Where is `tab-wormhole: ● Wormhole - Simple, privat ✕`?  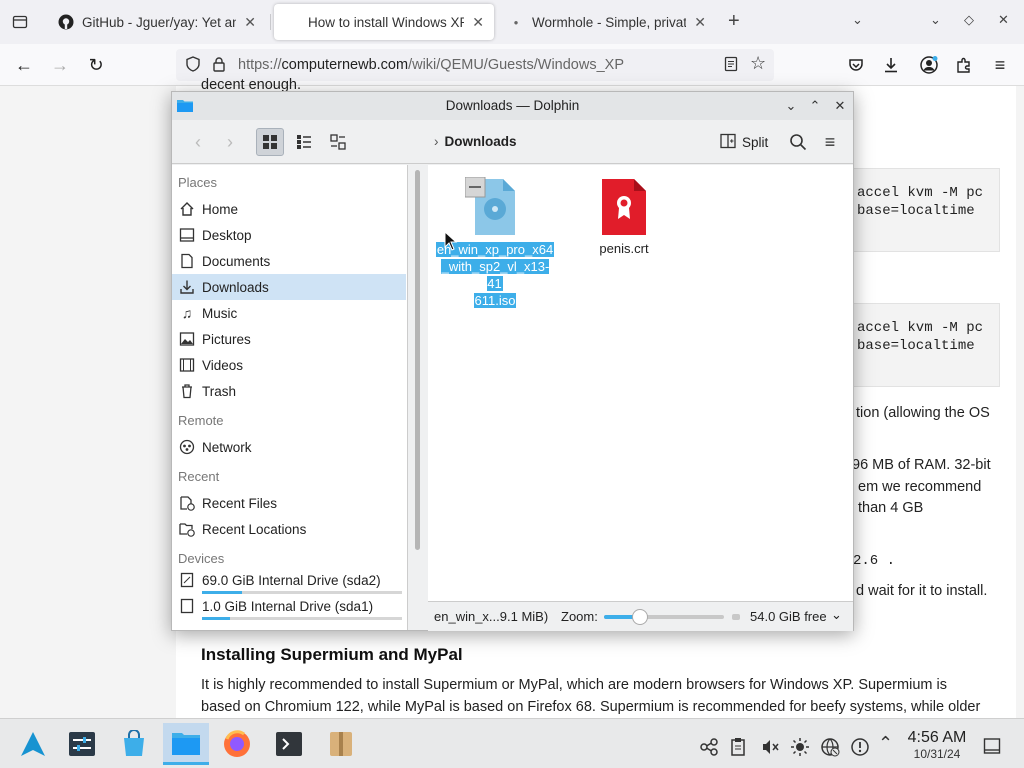
tab-wormhole: ● Wormhole - Simple, privat ✕ is located at coordinates (607, 22).